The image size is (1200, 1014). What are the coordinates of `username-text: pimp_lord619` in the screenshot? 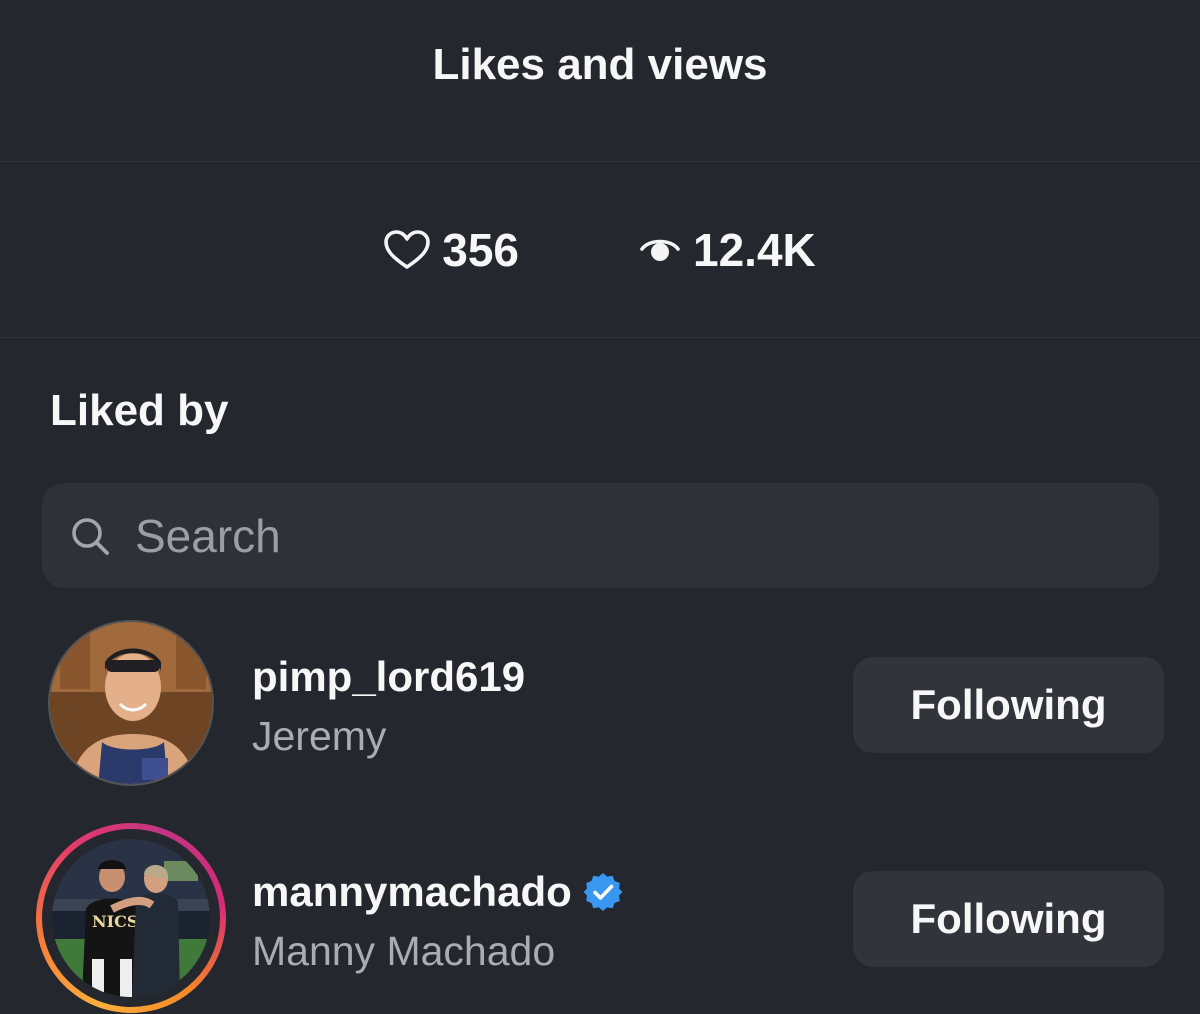 It's located at (388, 677).